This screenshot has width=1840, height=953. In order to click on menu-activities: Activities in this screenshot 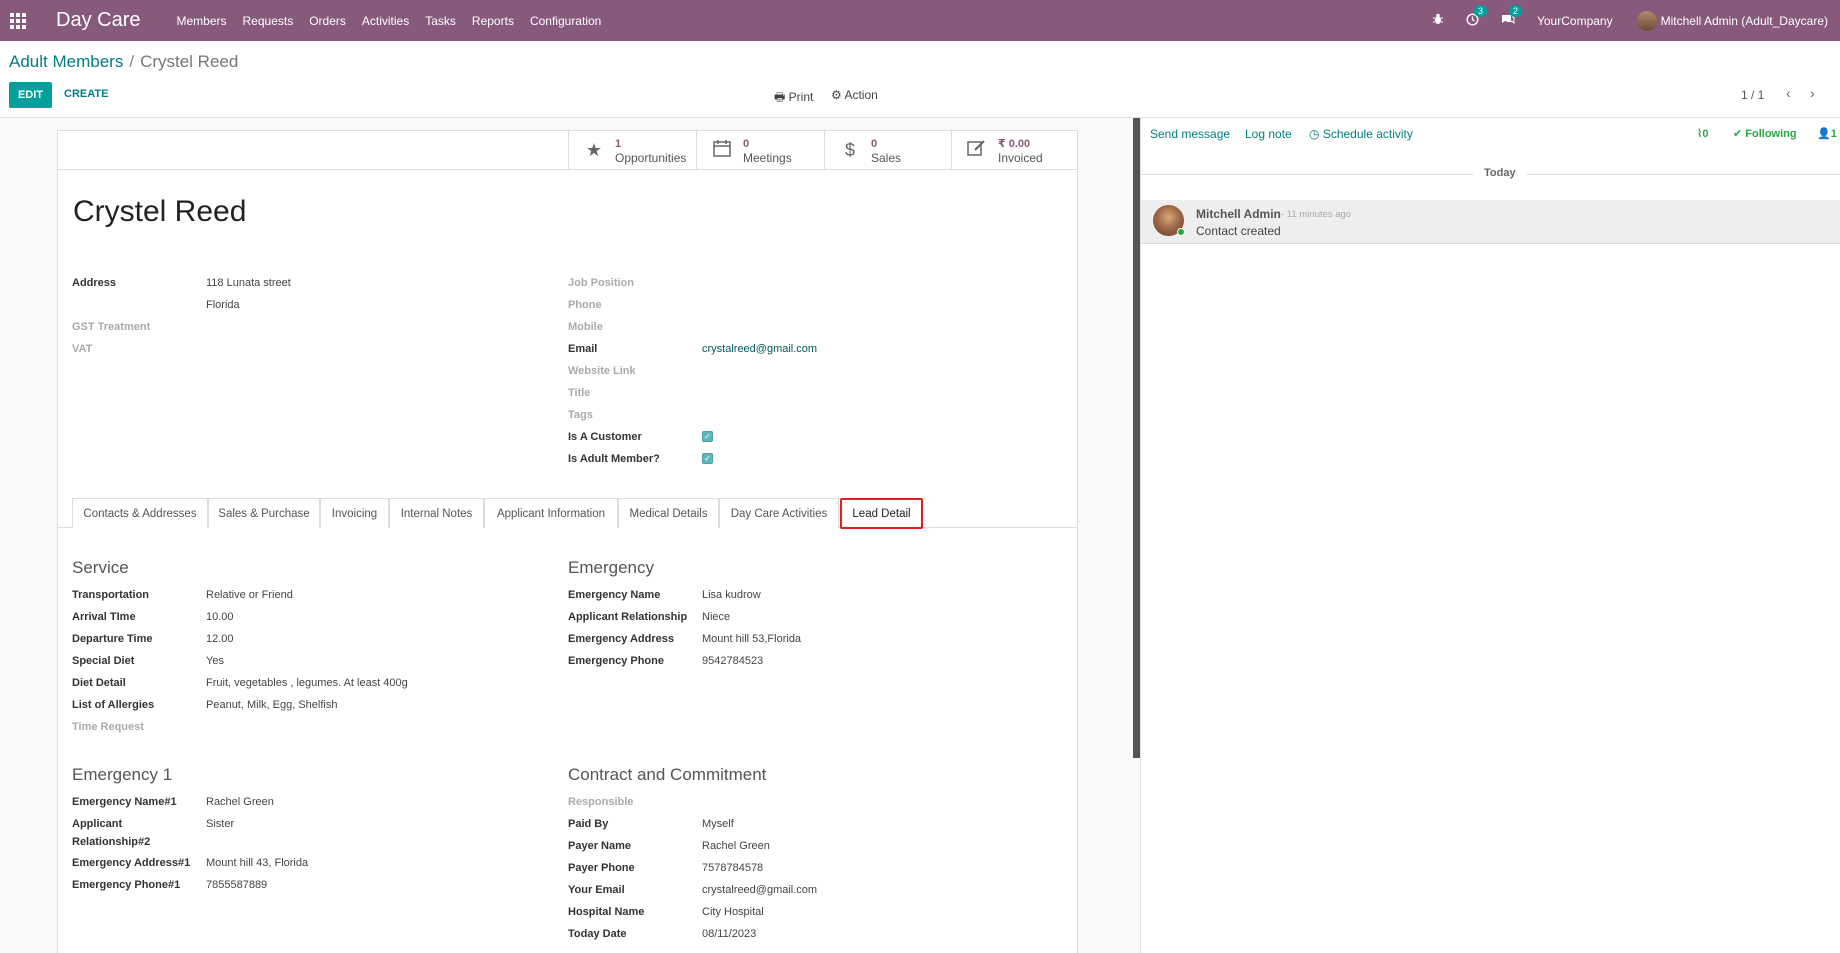, I will do `click(385, 21)`.